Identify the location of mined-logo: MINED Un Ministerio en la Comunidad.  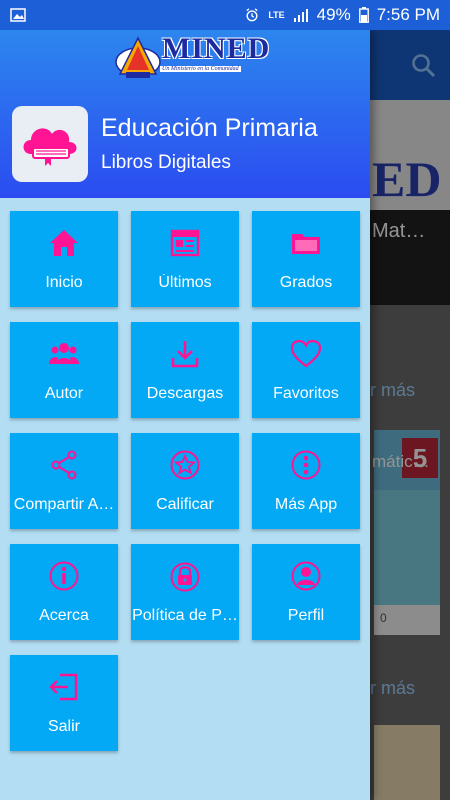
(190, 58).